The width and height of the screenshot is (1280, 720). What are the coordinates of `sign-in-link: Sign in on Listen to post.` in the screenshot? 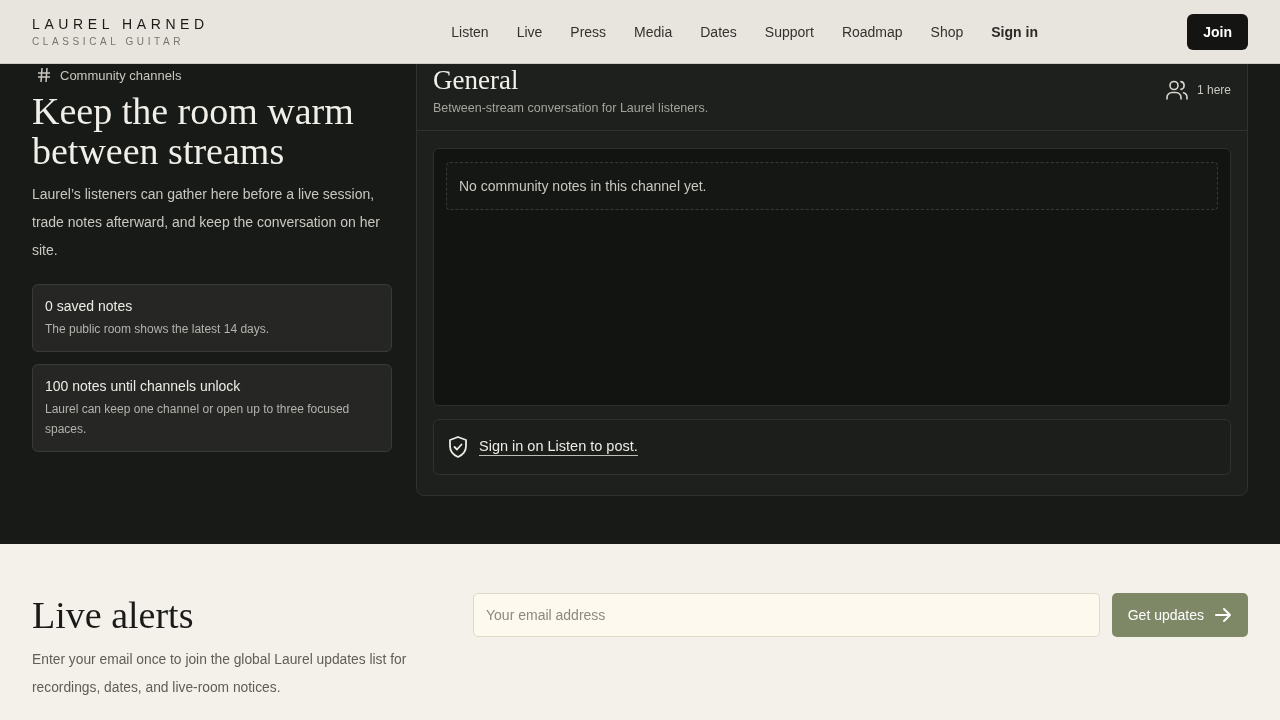 It's located at (558, 447).